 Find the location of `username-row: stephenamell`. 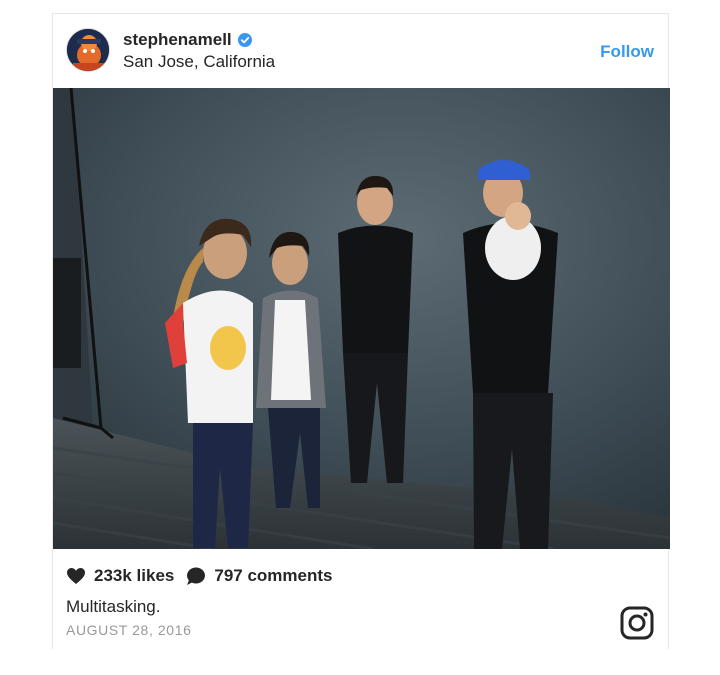

username-row: stephenamell is located at coordinates (187, 40).